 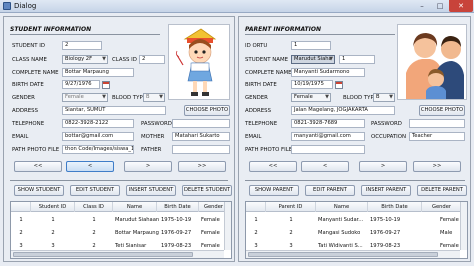 I want to click on table-row: 1 1 Manyanti Sudar... 1975-10-19 Female, so click(x=356, y=220).